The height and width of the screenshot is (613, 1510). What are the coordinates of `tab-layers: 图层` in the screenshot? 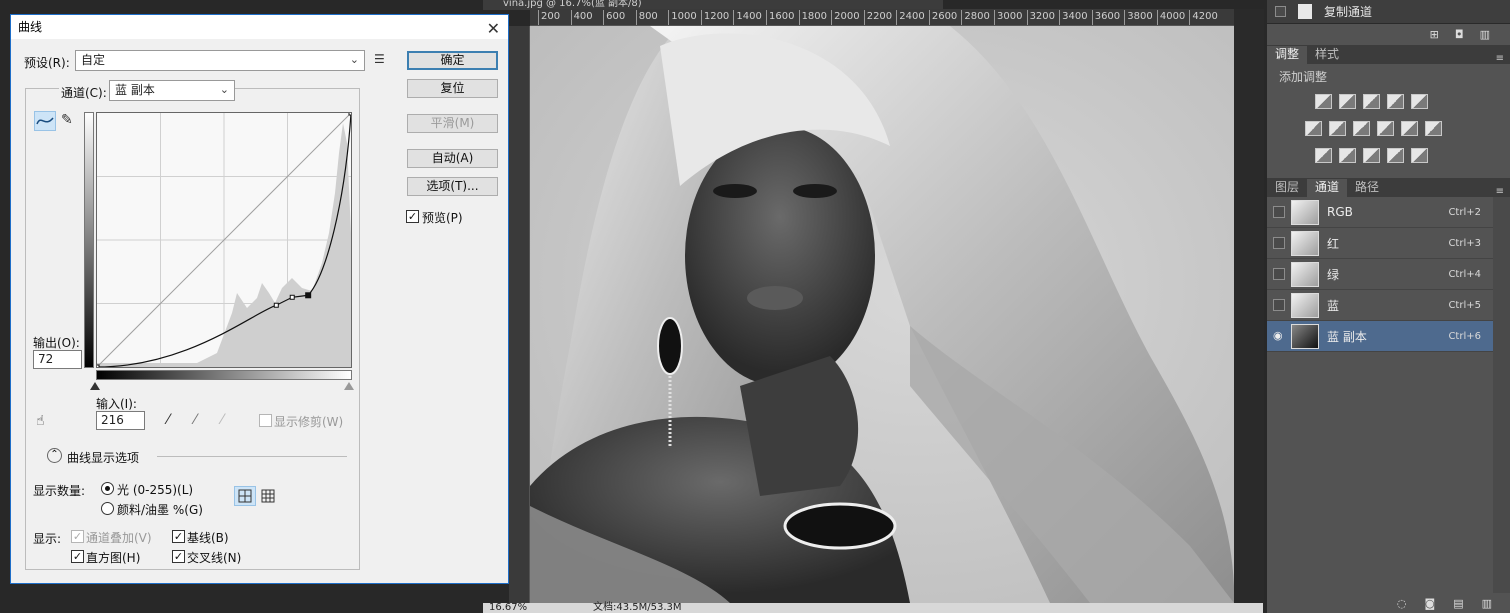 It's located at (1287, 188).